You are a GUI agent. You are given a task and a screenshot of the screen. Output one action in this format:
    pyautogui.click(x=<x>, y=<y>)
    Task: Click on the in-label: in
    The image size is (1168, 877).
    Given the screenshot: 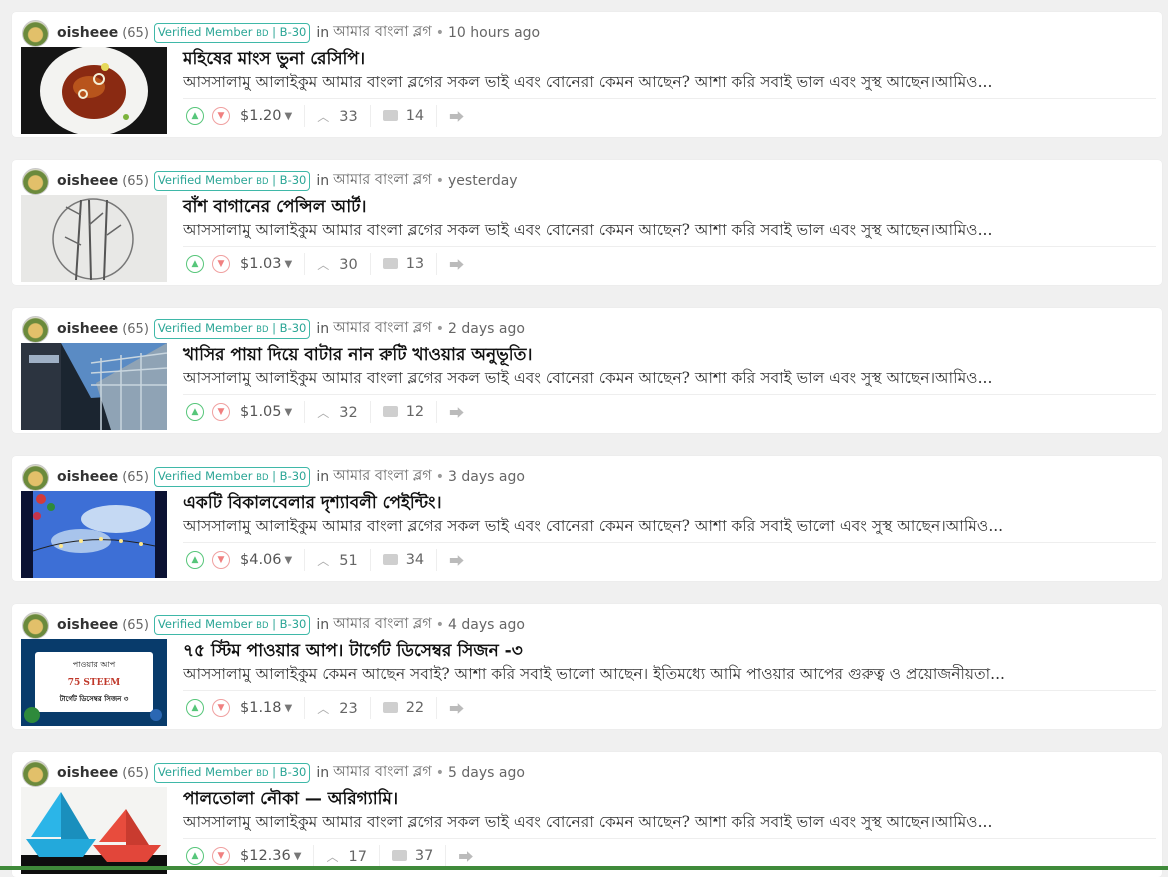 What is the action you would take?
    pyautogui.click(x=323, y=329)
    